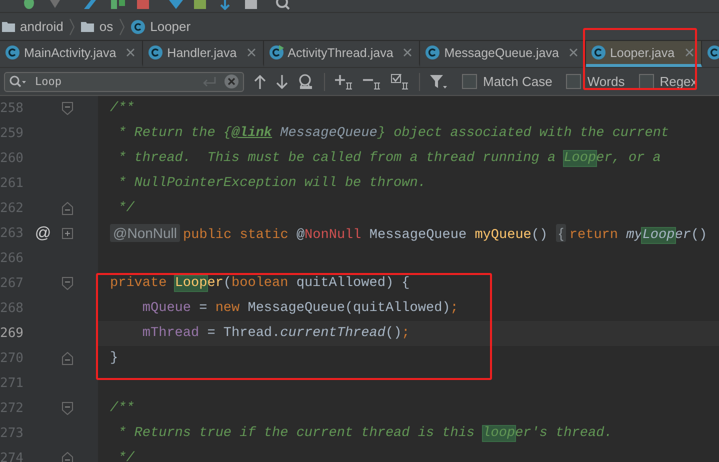  What do you see at coordinates (143, 5) in the screenshot?
I see `stop-icon` at bounding box center [143, 5].